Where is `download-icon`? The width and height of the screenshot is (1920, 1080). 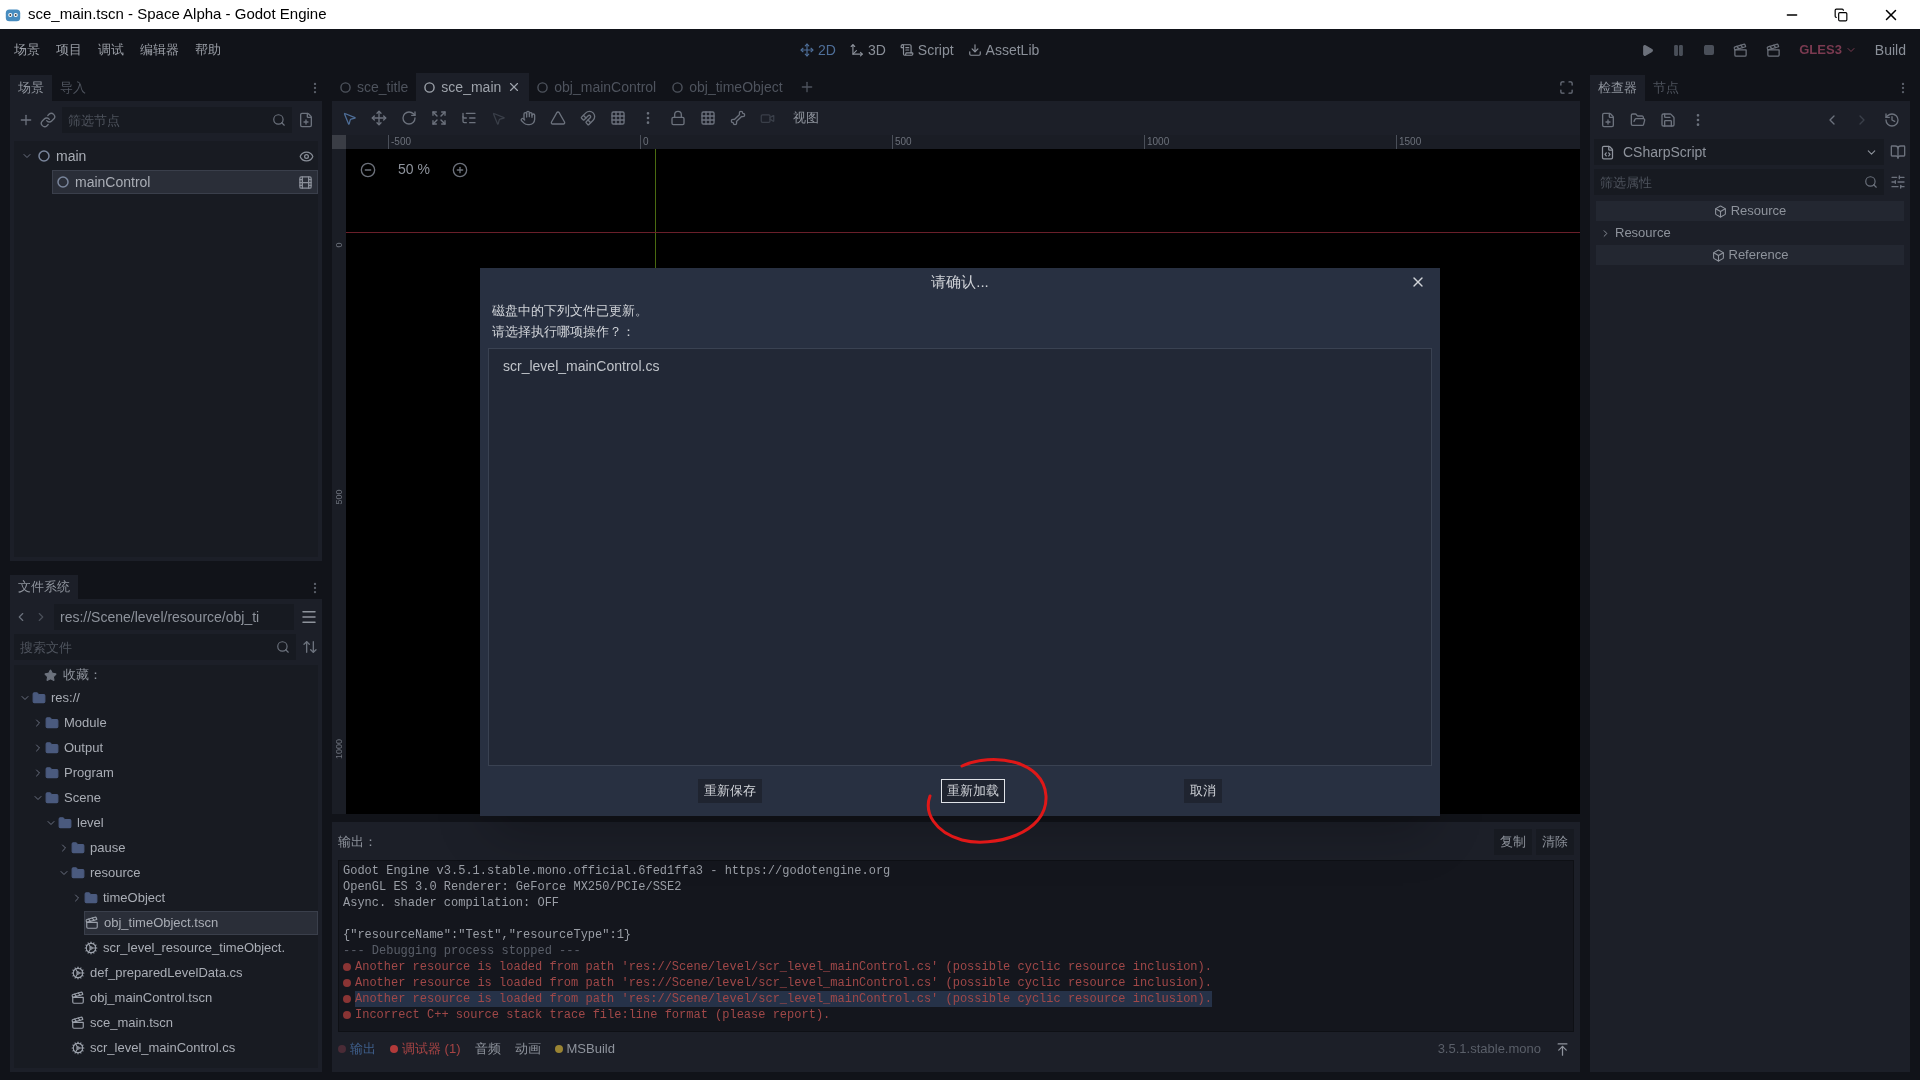
download-icon is located at coordinates (974, 50).